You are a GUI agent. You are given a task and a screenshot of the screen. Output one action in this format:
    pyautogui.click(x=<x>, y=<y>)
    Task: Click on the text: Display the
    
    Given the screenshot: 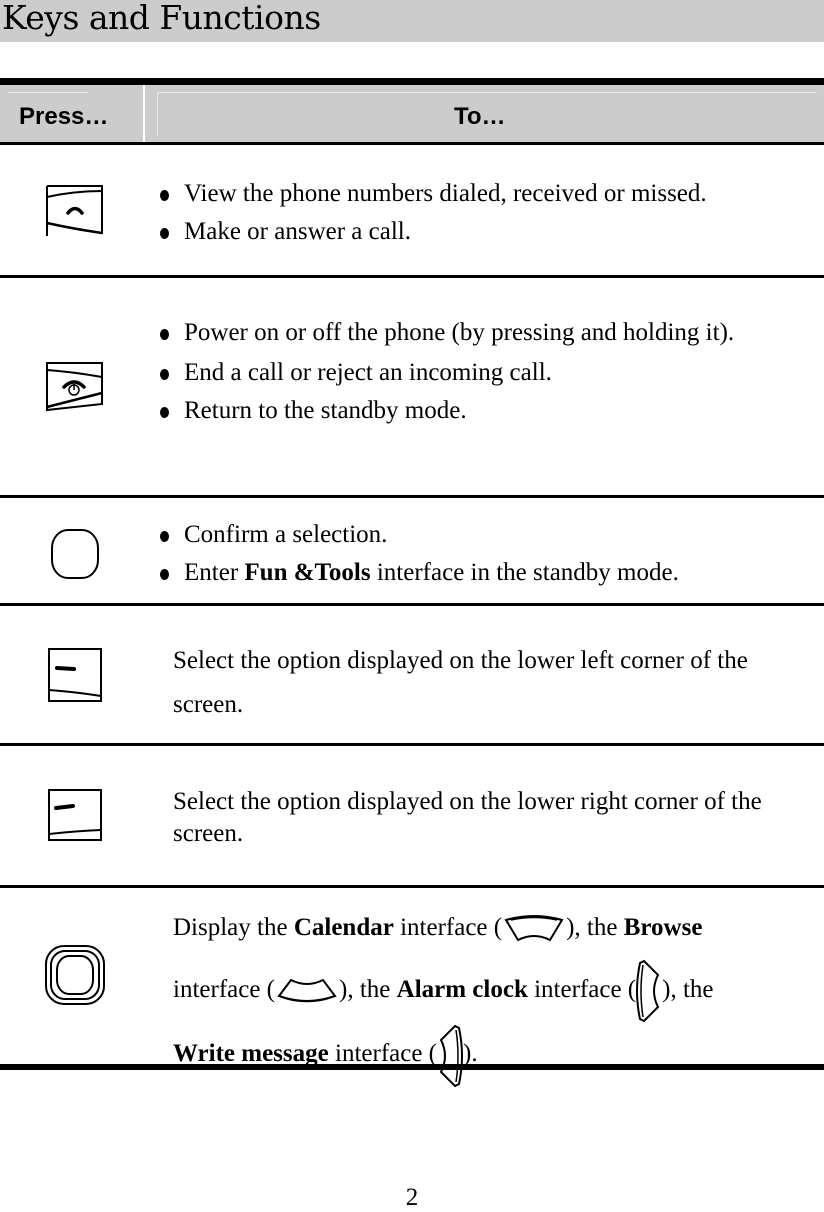 What is the action you would take?
    pyautogui.click(x=233, y=927)
    